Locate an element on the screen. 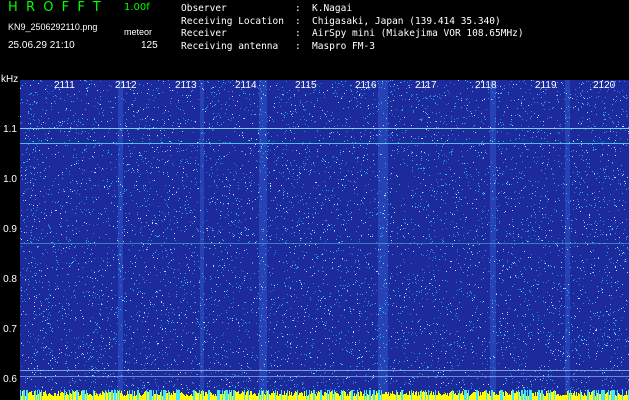  info-label: Receiver is located at coordinates (204, 33).